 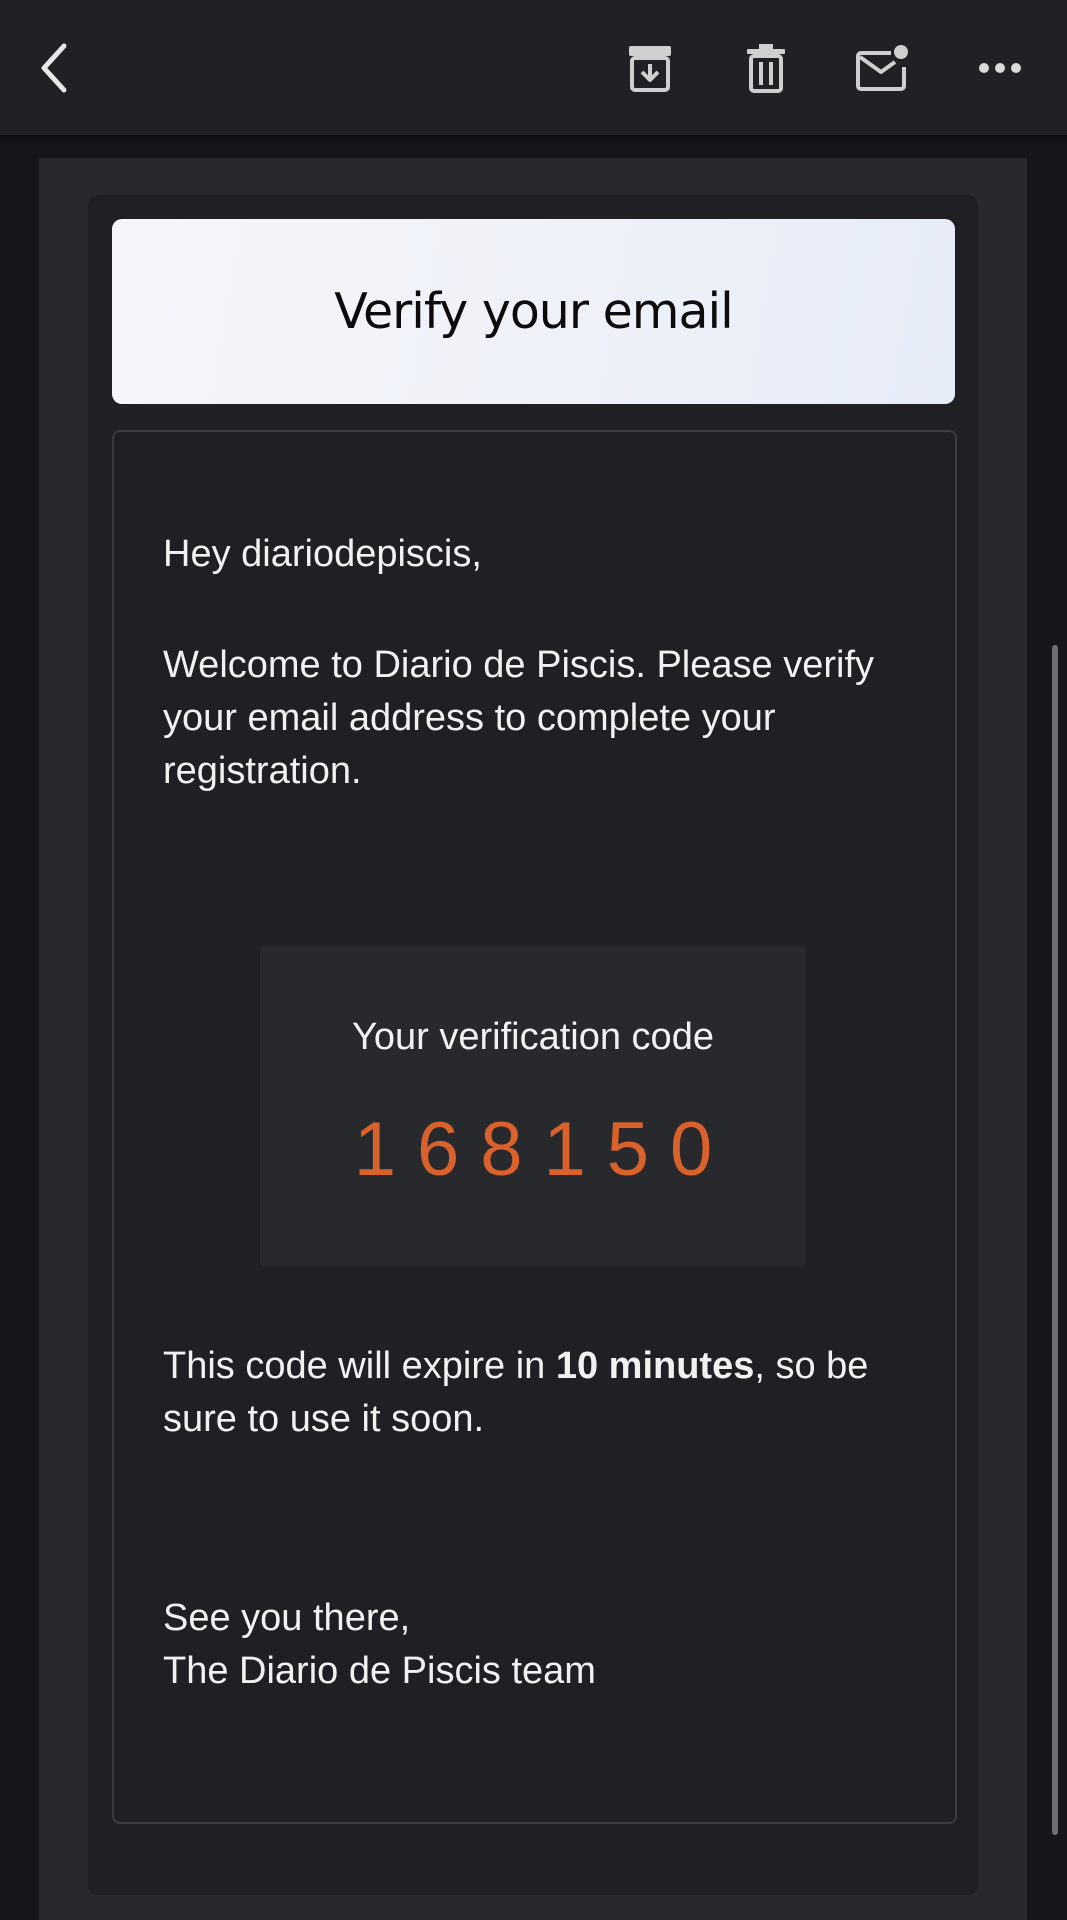 I want to click on signoff-line-1: See you there,, so click(x=287, y=1618).